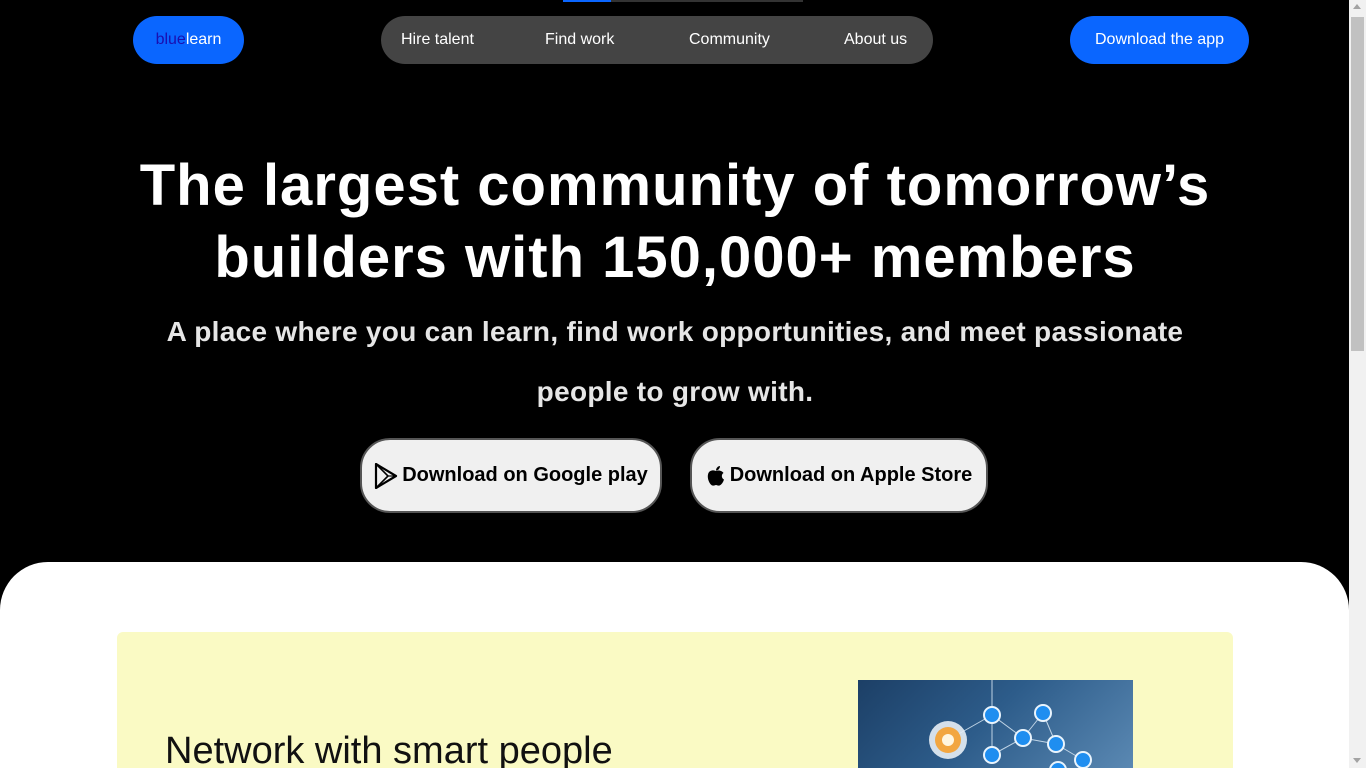  What do you see at coordinates (675, 257) in the screenshot?
I see `hero-title-line2: builders with 150,000+ members` at bounding box center [675, 257].